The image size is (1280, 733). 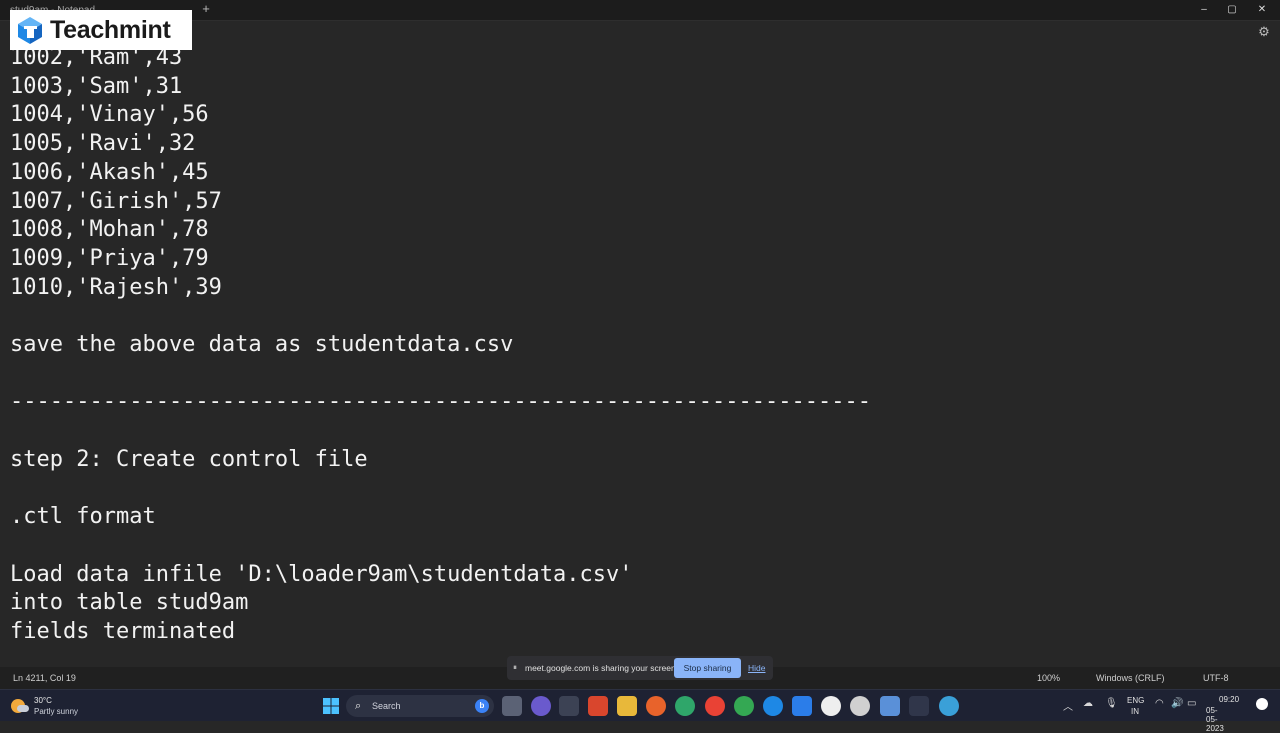 What do you see at coordinates (1130, 678) in the screenshot?
I see `line-endings: Windows (CRLF)` at bounding box center [1130, 678].